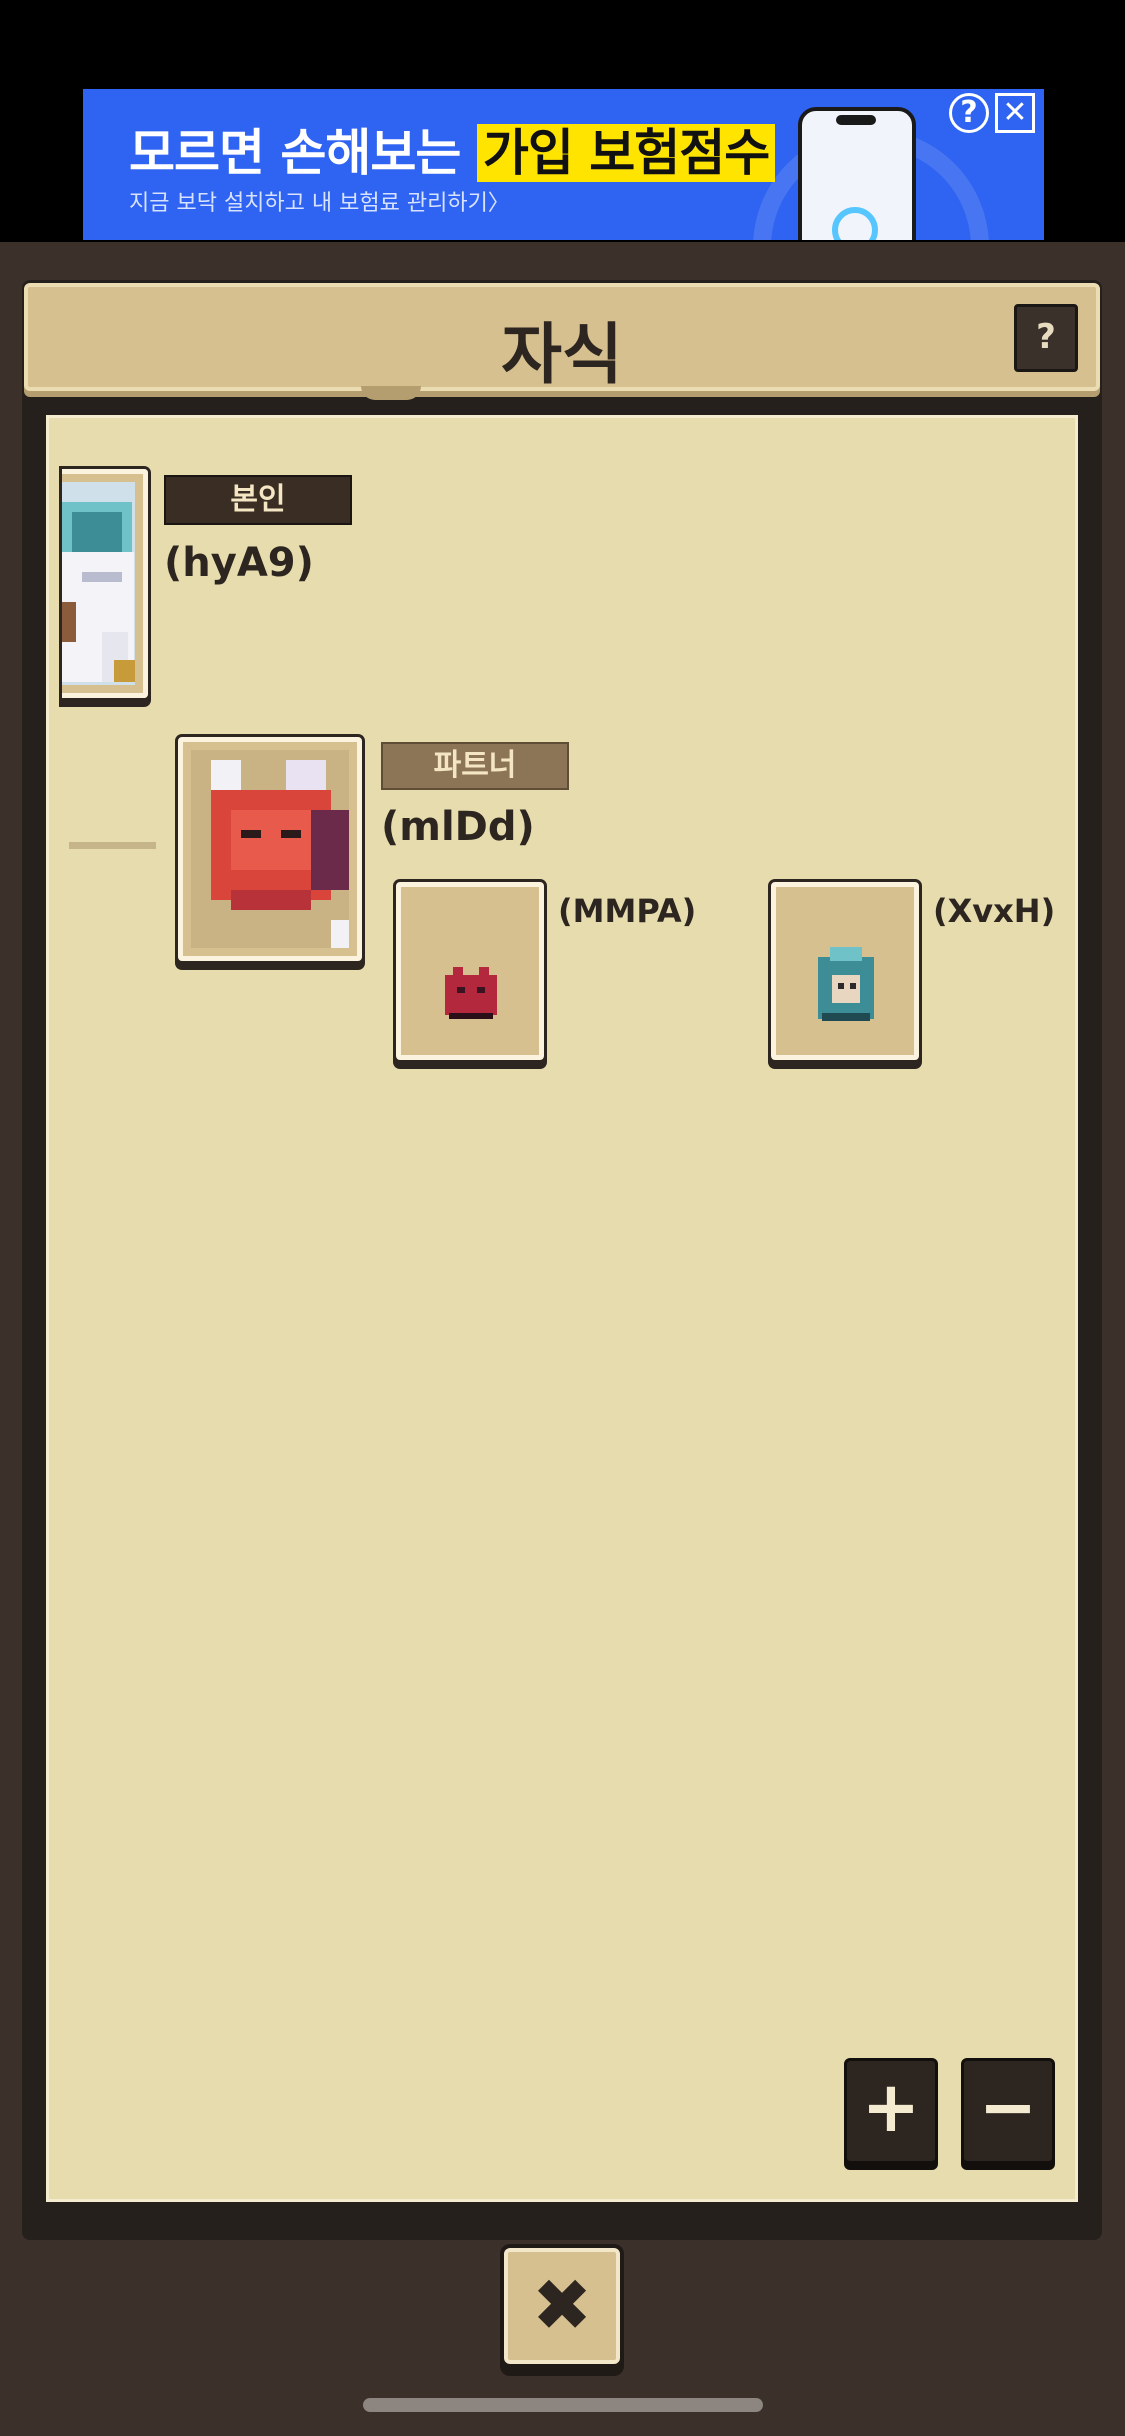  I want to click on ad-info-icon: ?, so click(969, 113).